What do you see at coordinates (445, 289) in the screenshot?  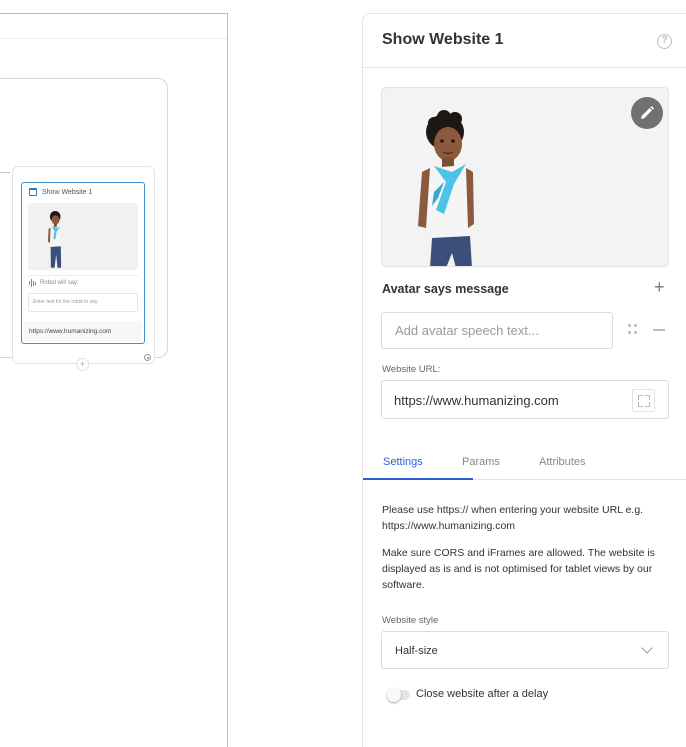 I see `avatar-says-label: Avatar says message` at bounding box center [445, 289].